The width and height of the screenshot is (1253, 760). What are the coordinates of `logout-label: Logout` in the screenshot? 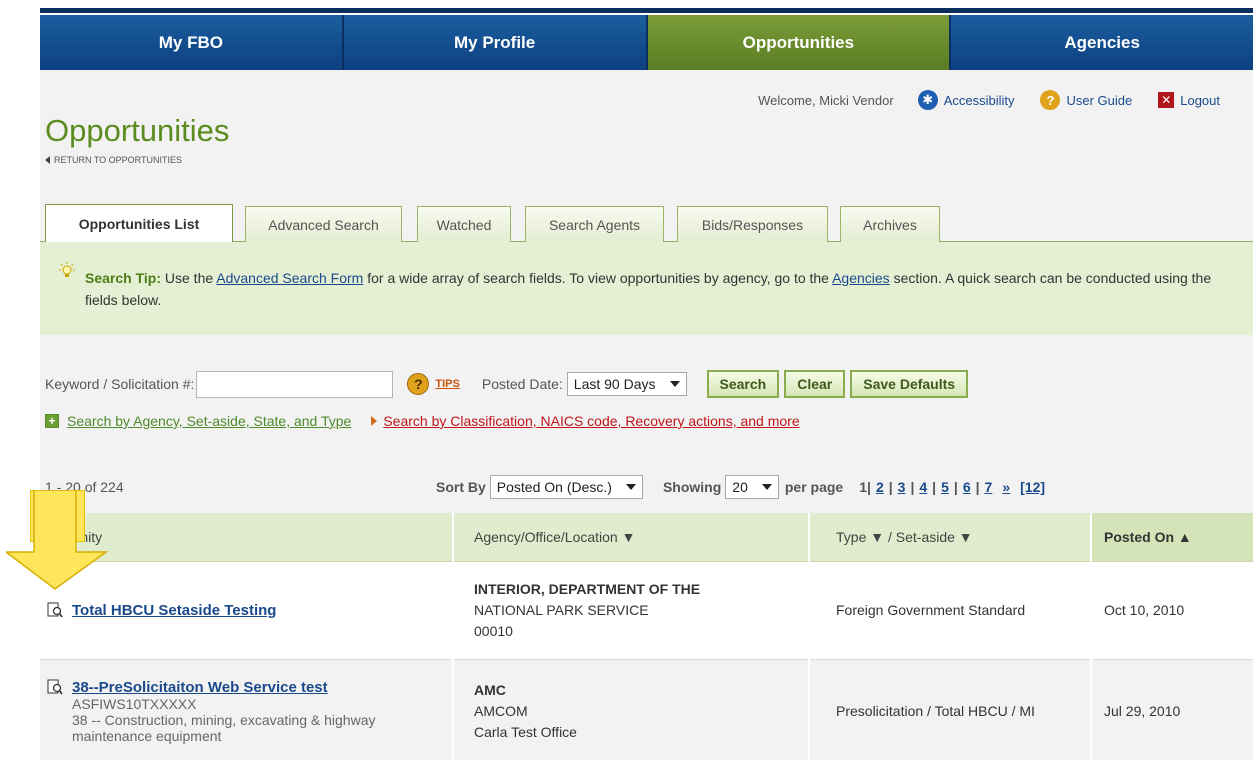 It's located at (1200, 100).